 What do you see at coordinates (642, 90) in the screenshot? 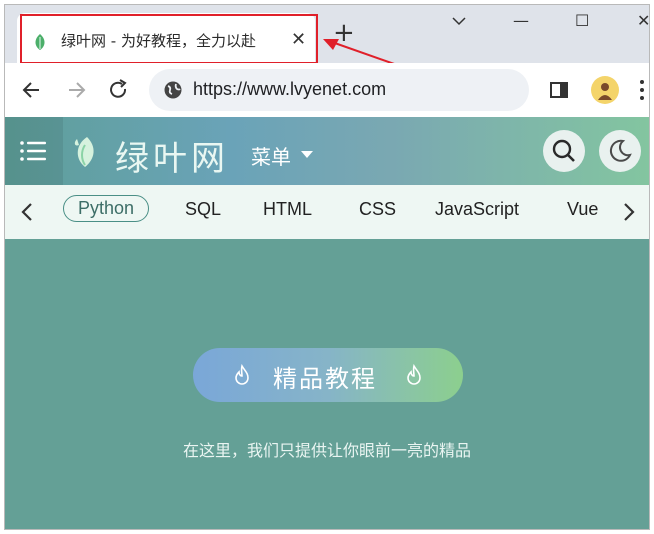
I see `more-menu-icon` at bounding box center [642, 90].